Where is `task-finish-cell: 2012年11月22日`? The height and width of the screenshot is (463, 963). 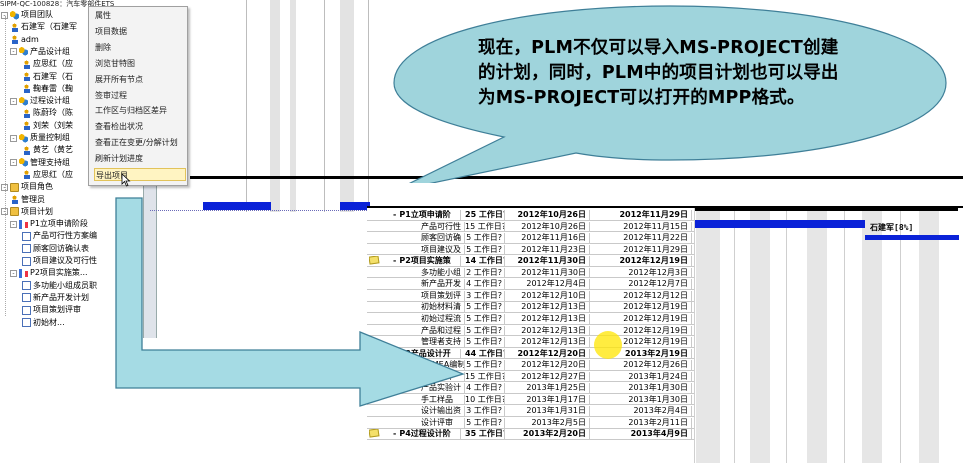 task-finish-cell: 2012年11月22日 is located at coordinates (641, 238).